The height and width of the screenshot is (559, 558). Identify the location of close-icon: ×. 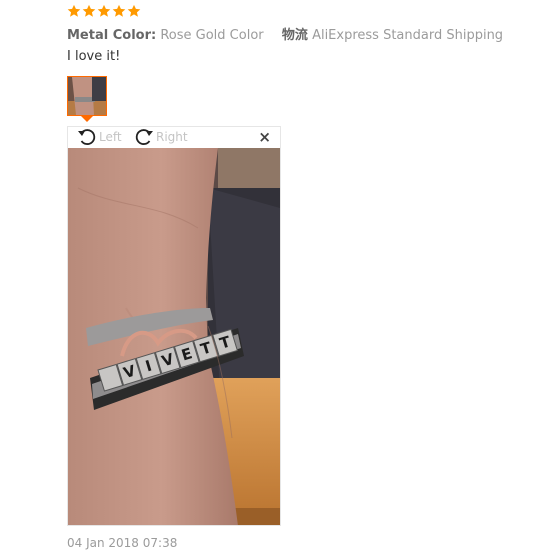
(264, 137).